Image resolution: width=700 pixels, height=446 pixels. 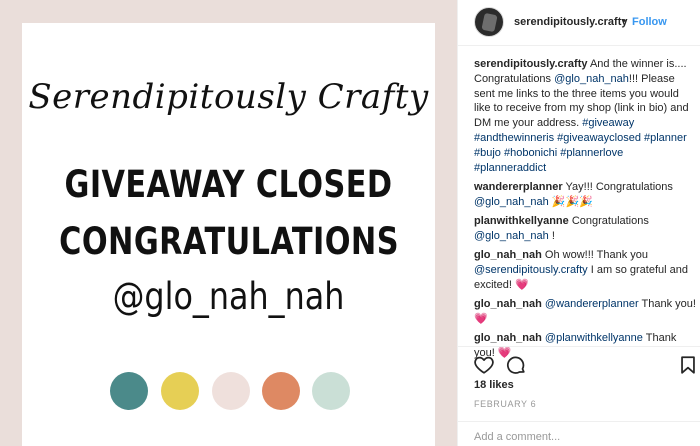 What do you see at coordinates (228, 184) in the screenshot?
I see `headline-giveaway-closed: GIVEAWAY CLOSED` at bounding box center [228, 184].